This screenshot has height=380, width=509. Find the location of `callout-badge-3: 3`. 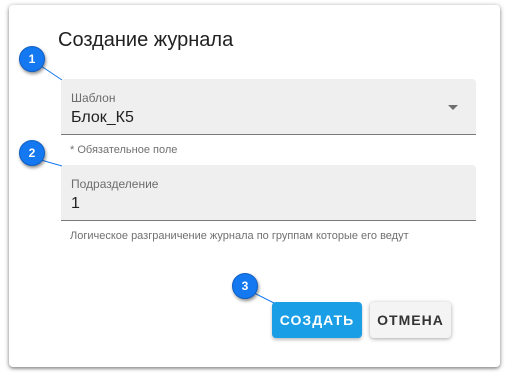

callout-badge-3: 3 is located at coordinates (245, 286).